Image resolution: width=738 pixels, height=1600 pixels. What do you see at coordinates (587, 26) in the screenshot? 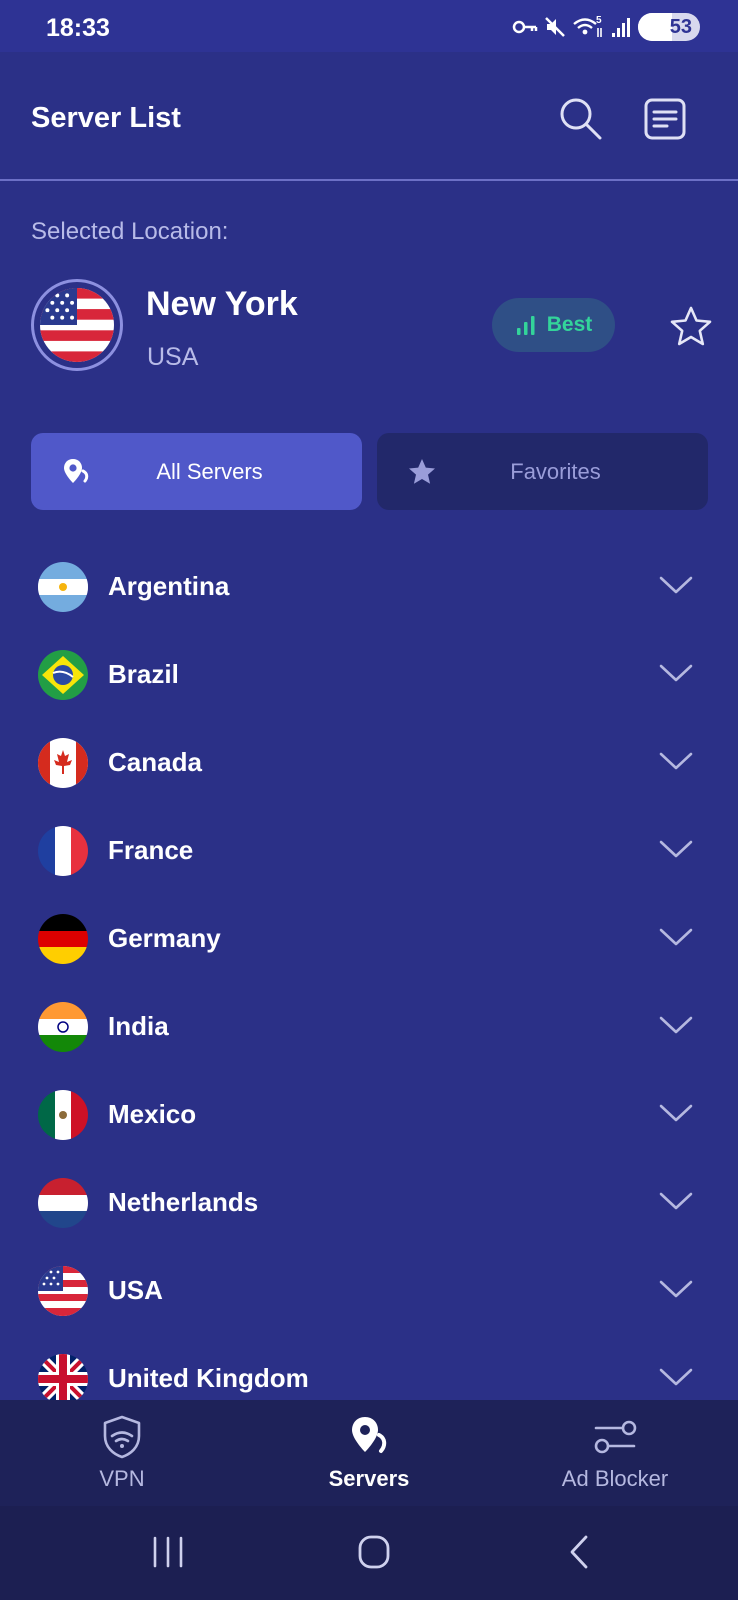
I see `wifi-icon: 5` at bounding box center [587, 26].